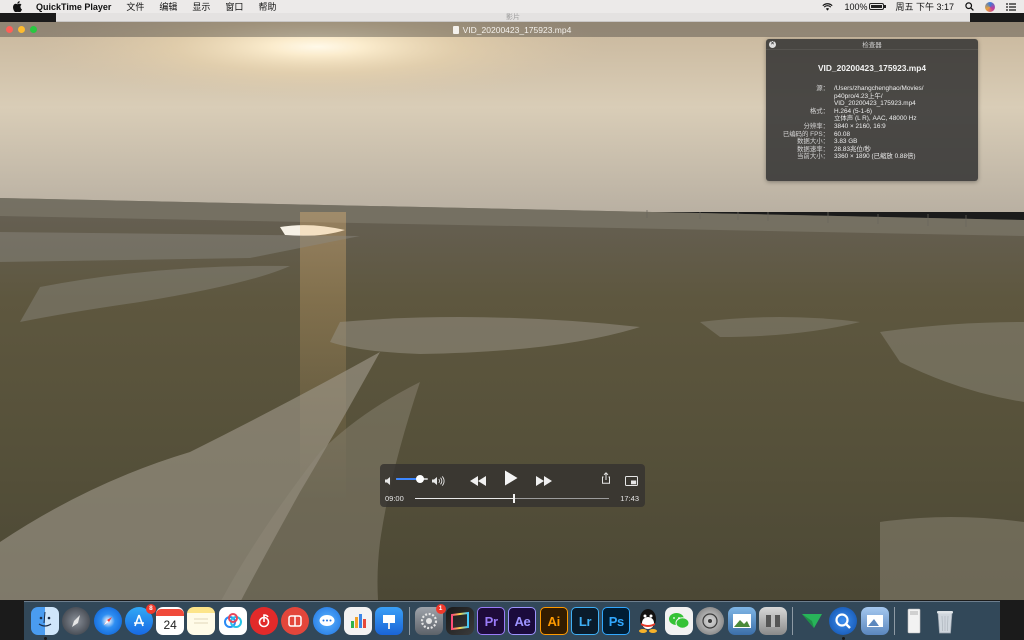 Image resolution: width=1024 pixels, height=640 pixels. Describe the element at coordinates (491, 621) in the screenshot. I see `dock-premiere-pro: Pr` at that location.